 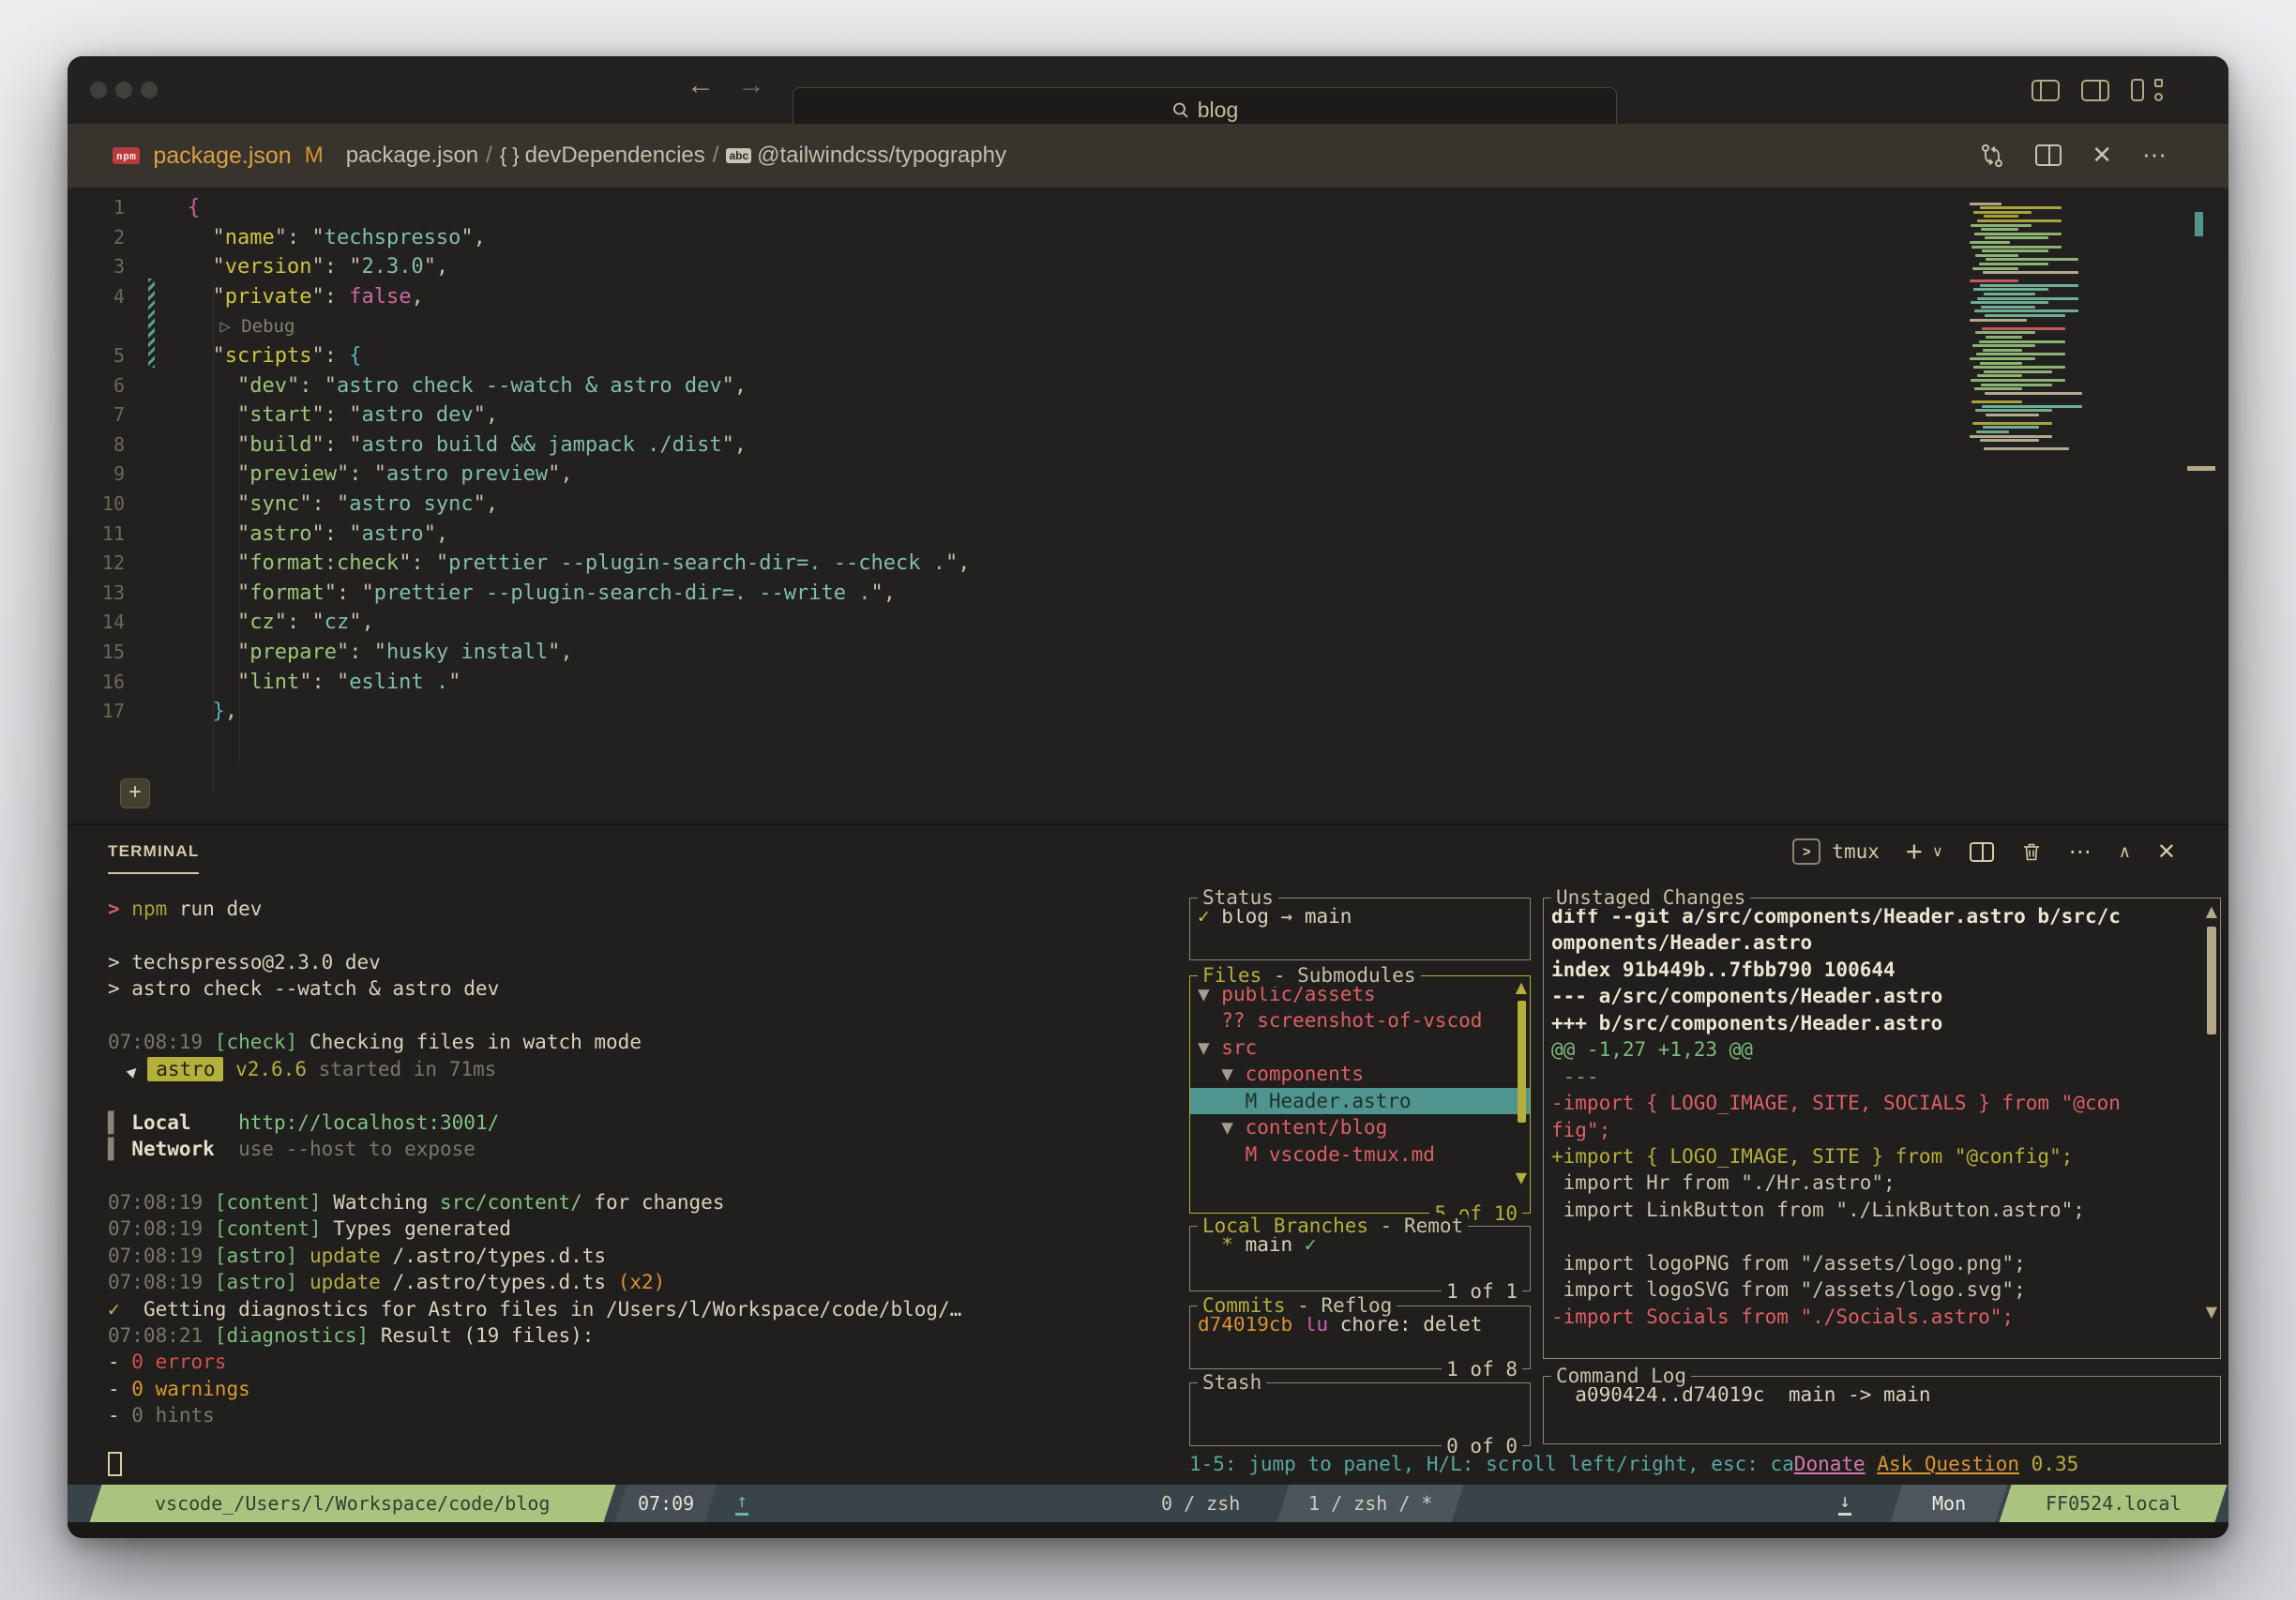 I want to click on breadcrumb-devdependencies: devDependencies, so click(x=615, y=156).